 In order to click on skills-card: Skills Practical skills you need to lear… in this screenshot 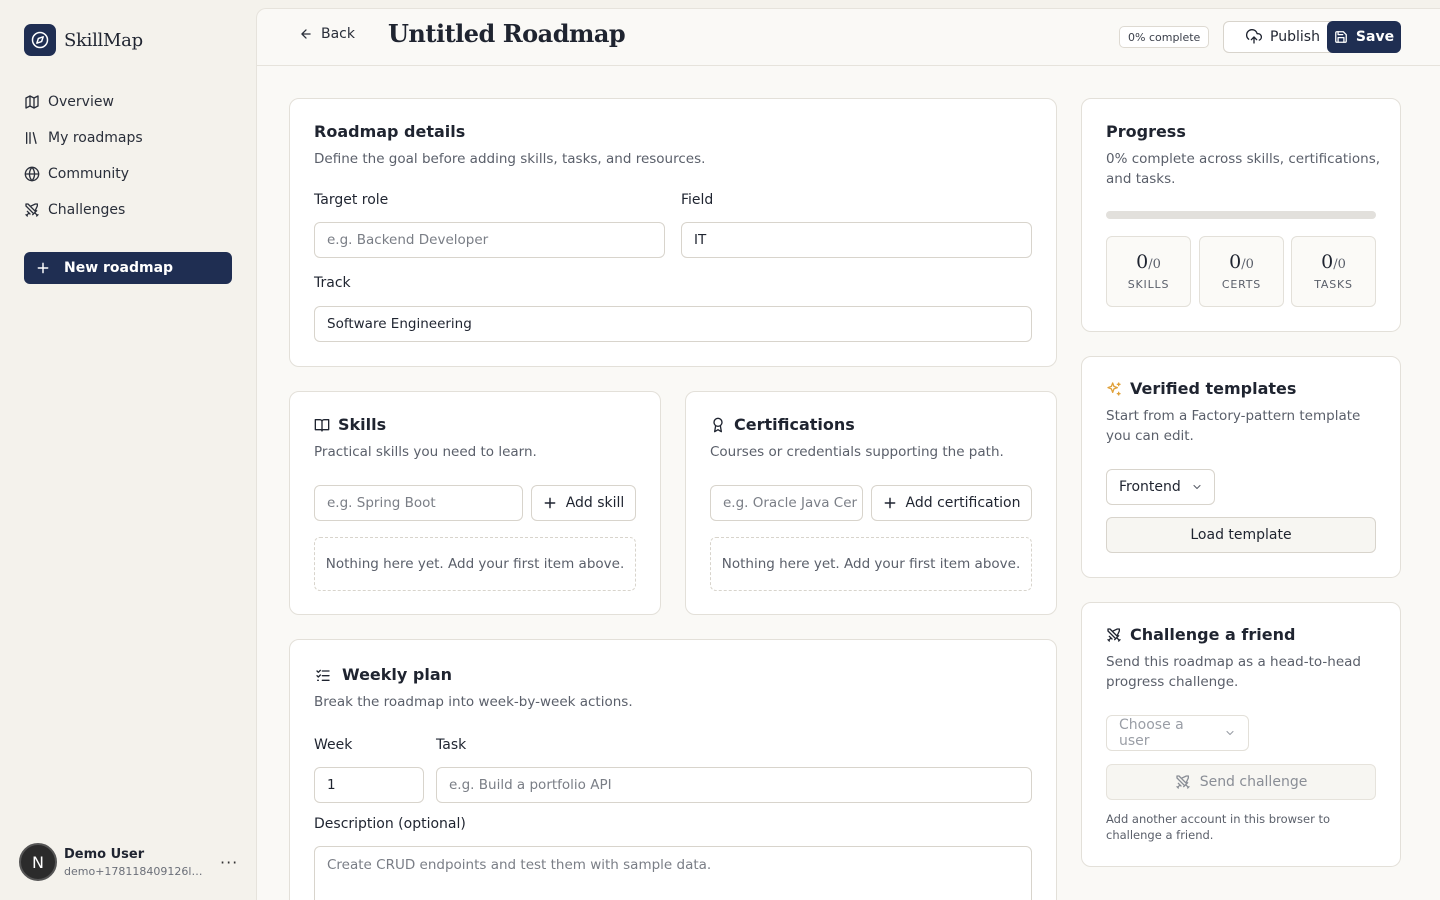, I will do `click(475, 503)`.